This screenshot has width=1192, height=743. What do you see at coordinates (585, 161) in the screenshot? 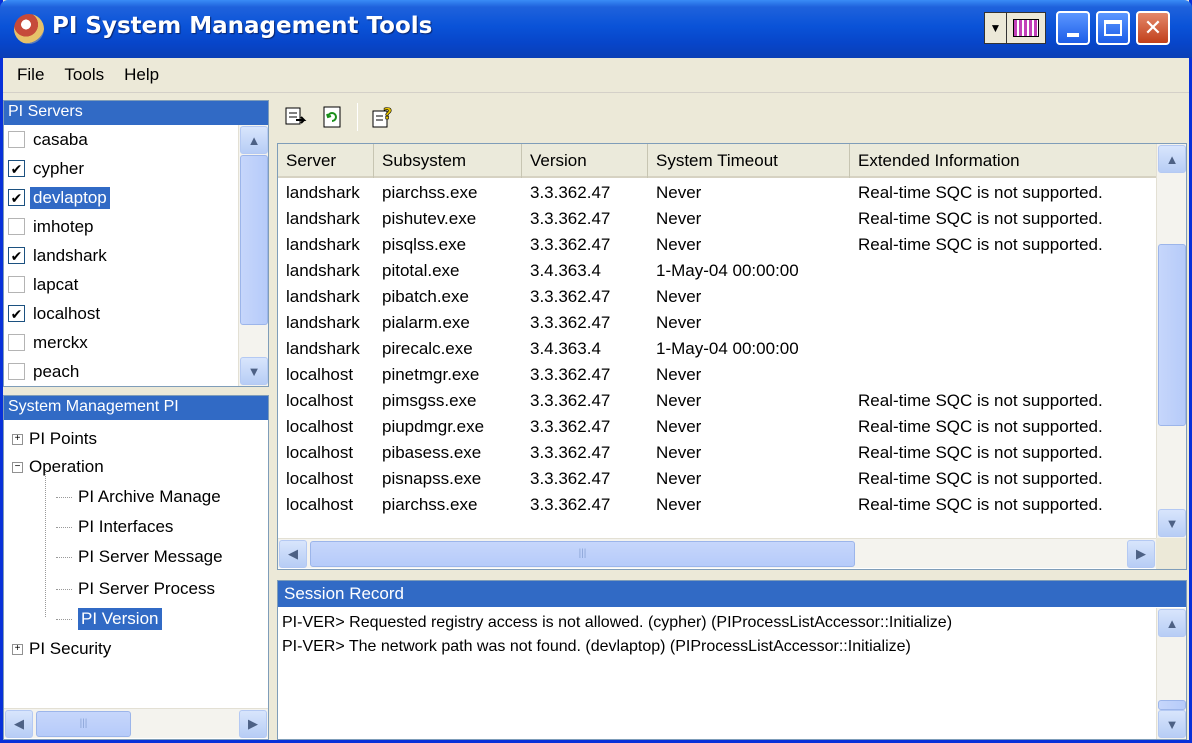
I see `column-header: Version` at bounding box center [585, 161].